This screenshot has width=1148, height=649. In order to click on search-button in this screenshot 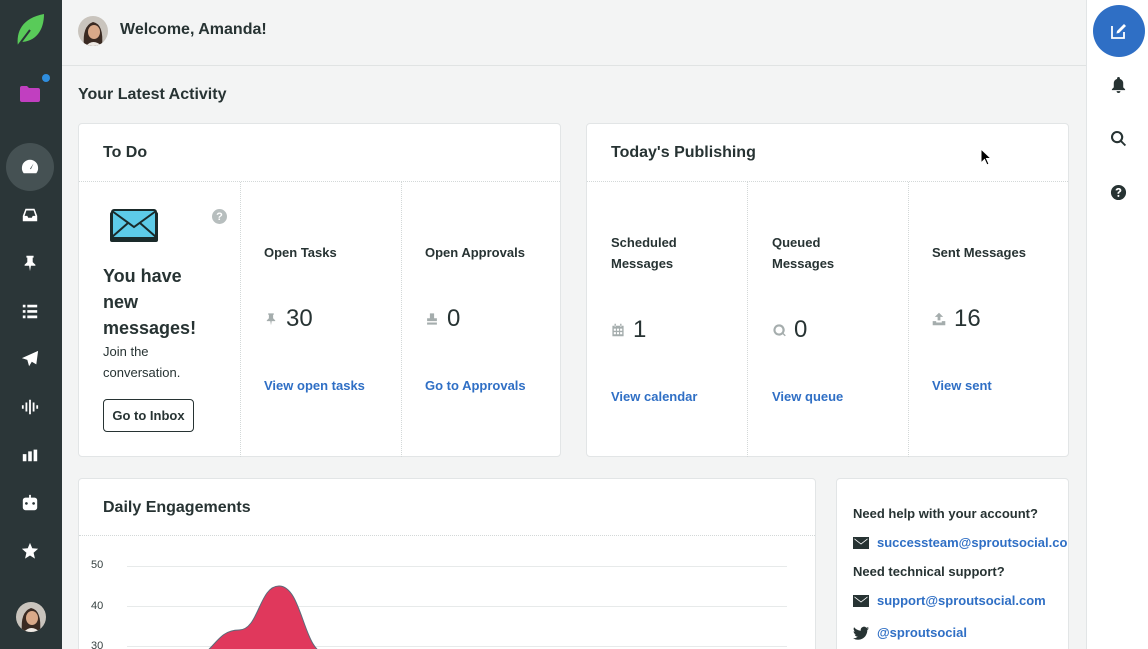, I will do `click(1118, 138)`.